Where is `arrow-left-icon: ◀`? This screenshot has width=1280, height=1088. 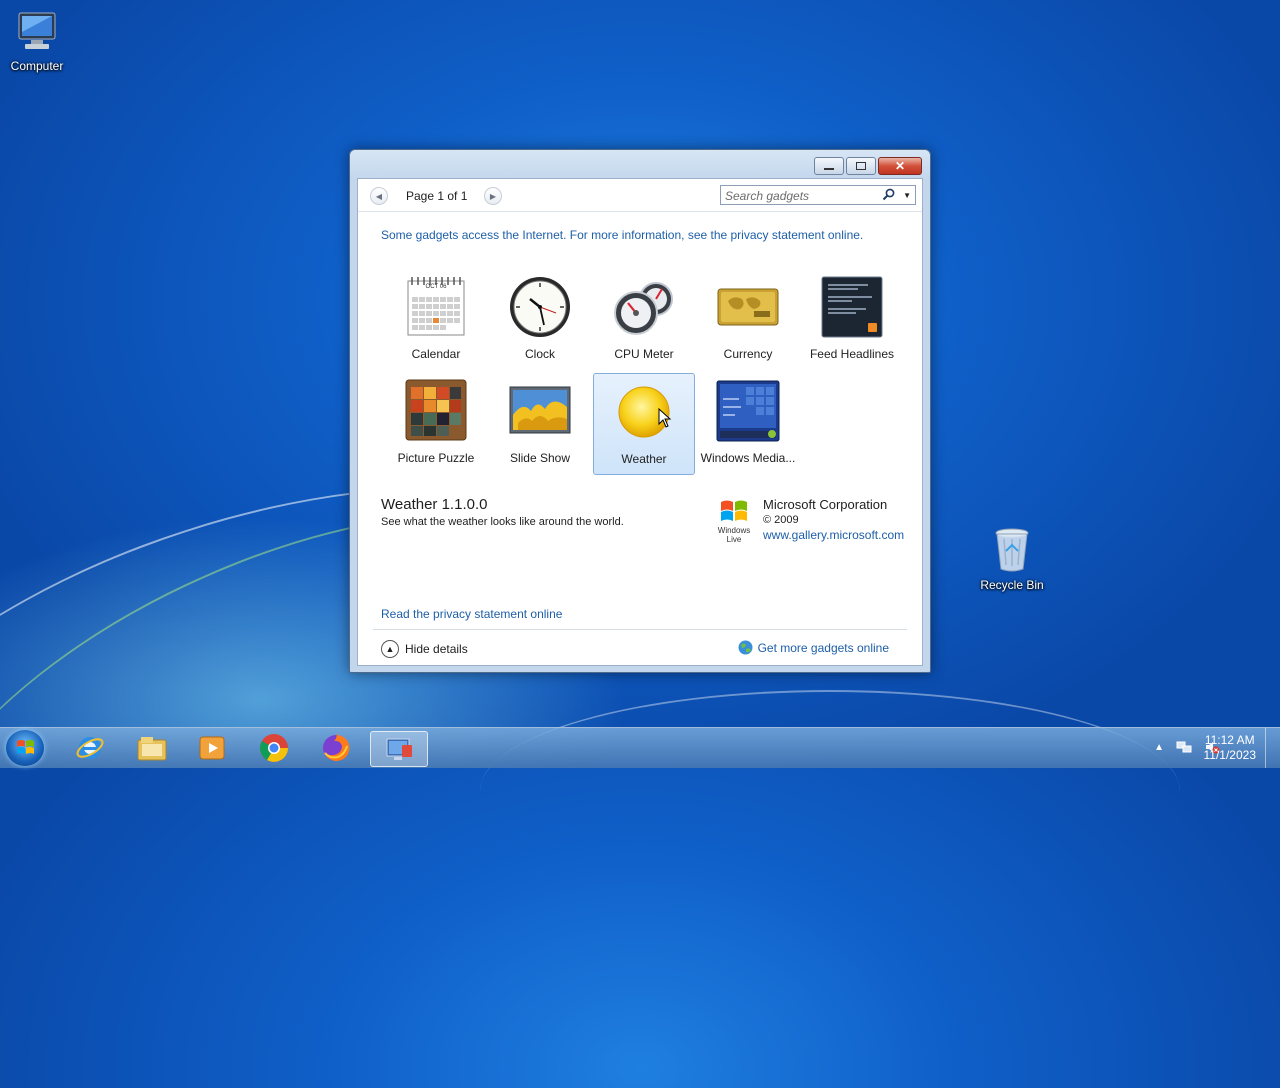 arrow-left-icon: ◀ is located at coordinates (379, 196).